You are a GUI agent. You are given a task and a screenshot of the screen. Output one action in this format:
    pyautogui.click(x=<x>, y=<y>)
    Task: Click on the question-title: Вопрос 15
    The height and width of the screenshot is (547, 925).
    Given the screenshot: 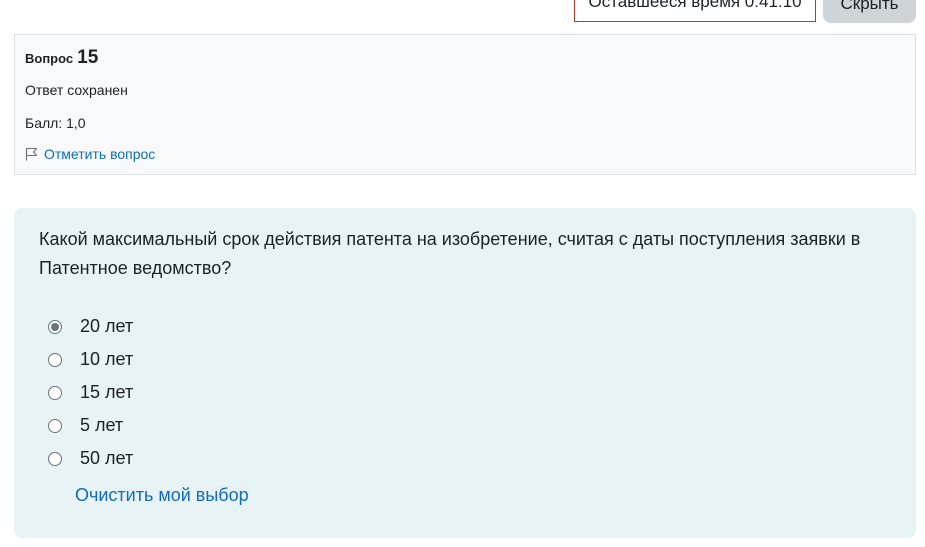 What is the action you would take?
    pyautogui.click(x=61, y=58)
    